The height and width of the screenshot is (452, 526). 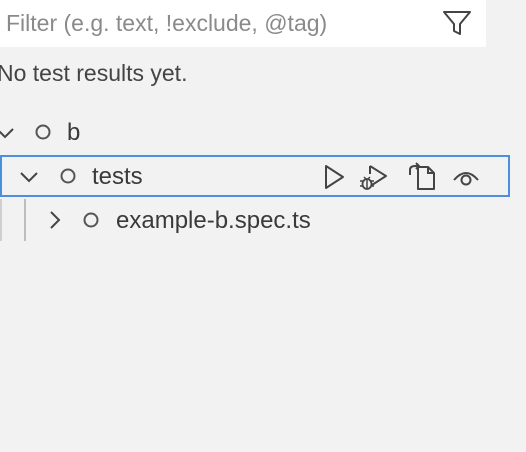 I want to click on tree-item-label: tests, so click(x=117, y=176).